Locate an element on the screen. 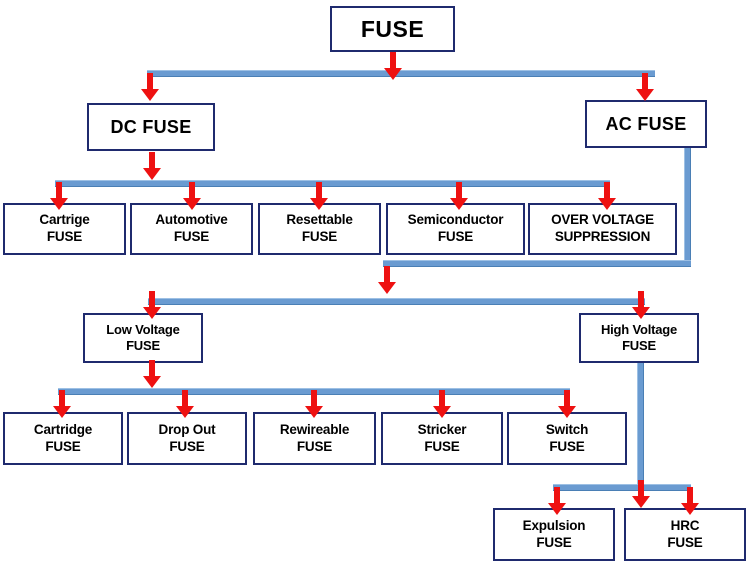  node-high-voltage-fuse: High Voltage FUSE is located at coordinates (639, 338).